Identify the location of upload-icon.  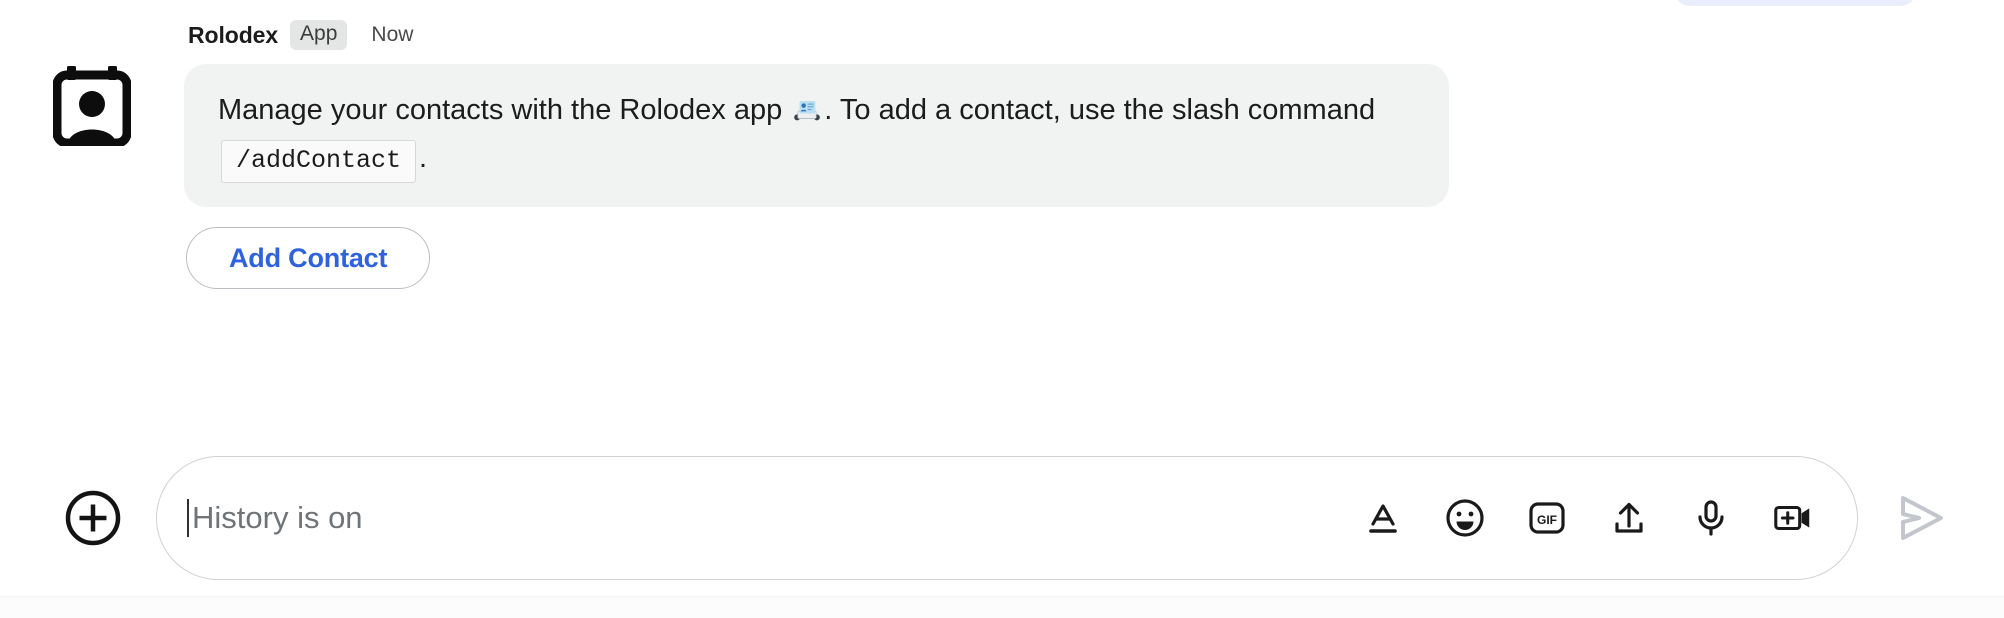
(1629, 518).